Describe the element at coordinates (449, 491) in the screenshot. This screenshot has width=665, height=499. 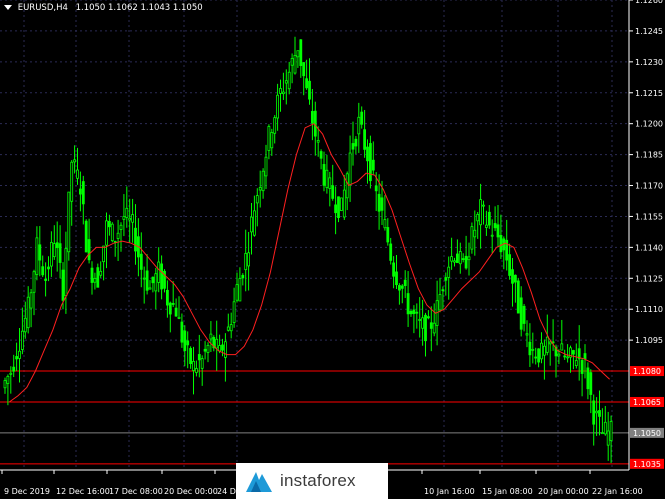
I see `x-tick-label: 10 Jan 16:00` at that location.